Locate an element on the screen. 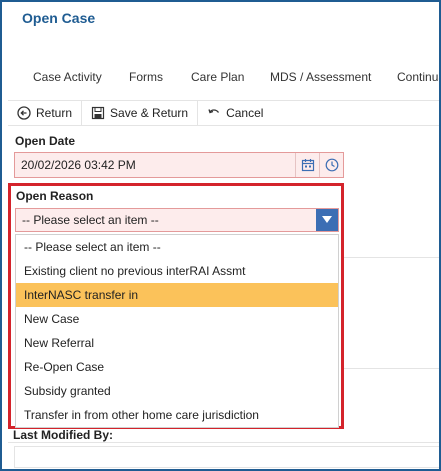  cancel-label: Cancel is located at coordinates (245, 113).